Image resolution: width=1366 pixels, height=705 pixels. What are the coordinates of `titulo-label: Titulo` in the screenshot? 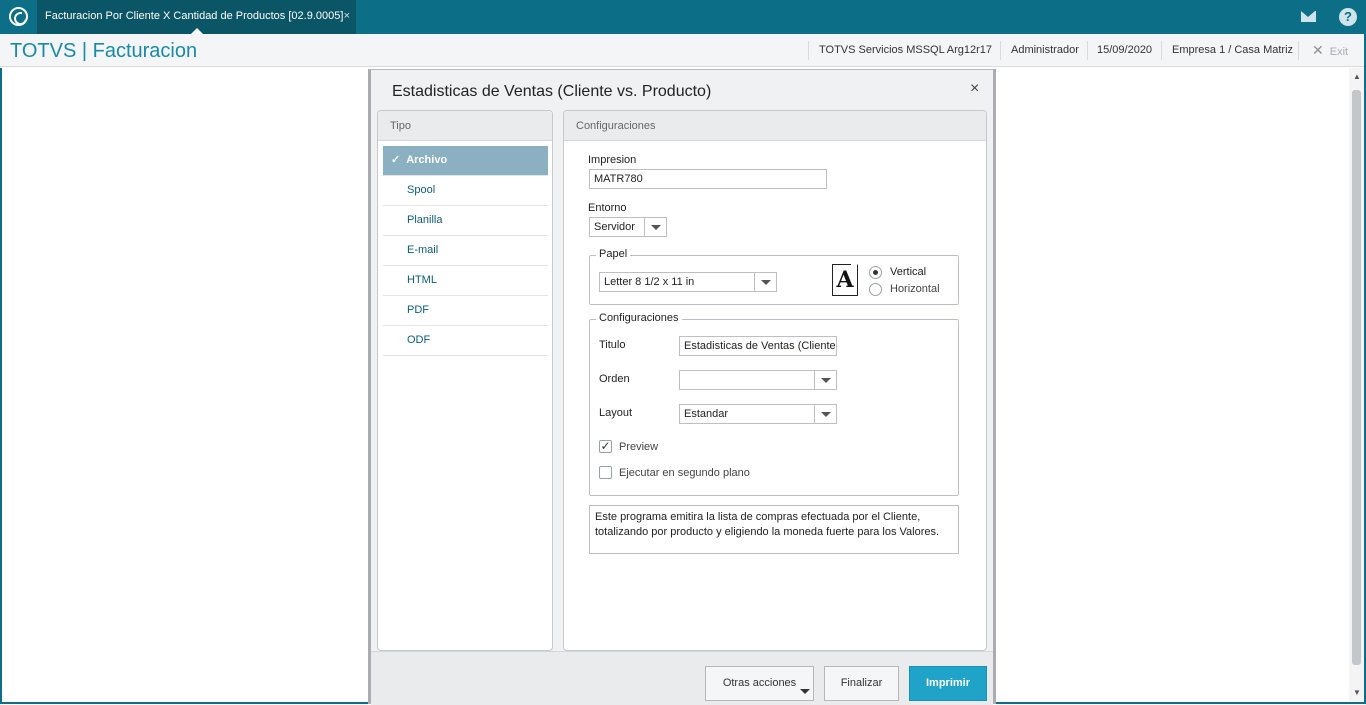 It's located at (612, 345).